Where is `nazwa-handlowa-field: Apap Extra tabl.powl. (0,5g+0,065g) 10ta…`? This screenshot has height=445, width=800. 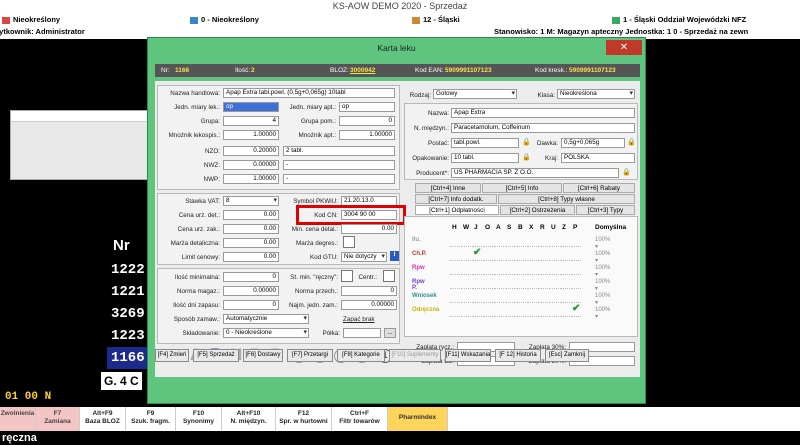 nazwa-handlowa-field: Apap Extra tabl.powl. (0,5g+0,065g) 10ta… is located at coordinates (309, 93).